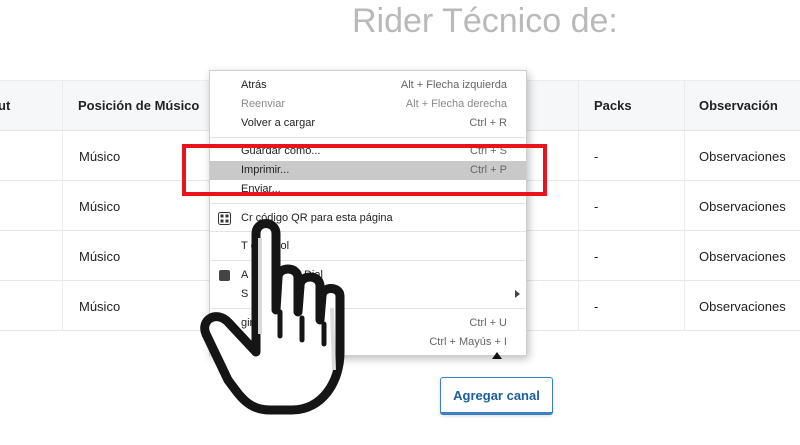  What do you see at coordinates (738, 105) in the screenshot?
I see `column-header-observation: Observación` at bounding box center [738, 105].